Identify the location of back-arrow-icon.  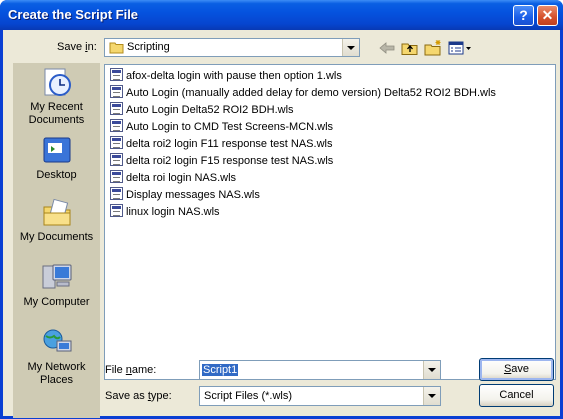
(387, 48).